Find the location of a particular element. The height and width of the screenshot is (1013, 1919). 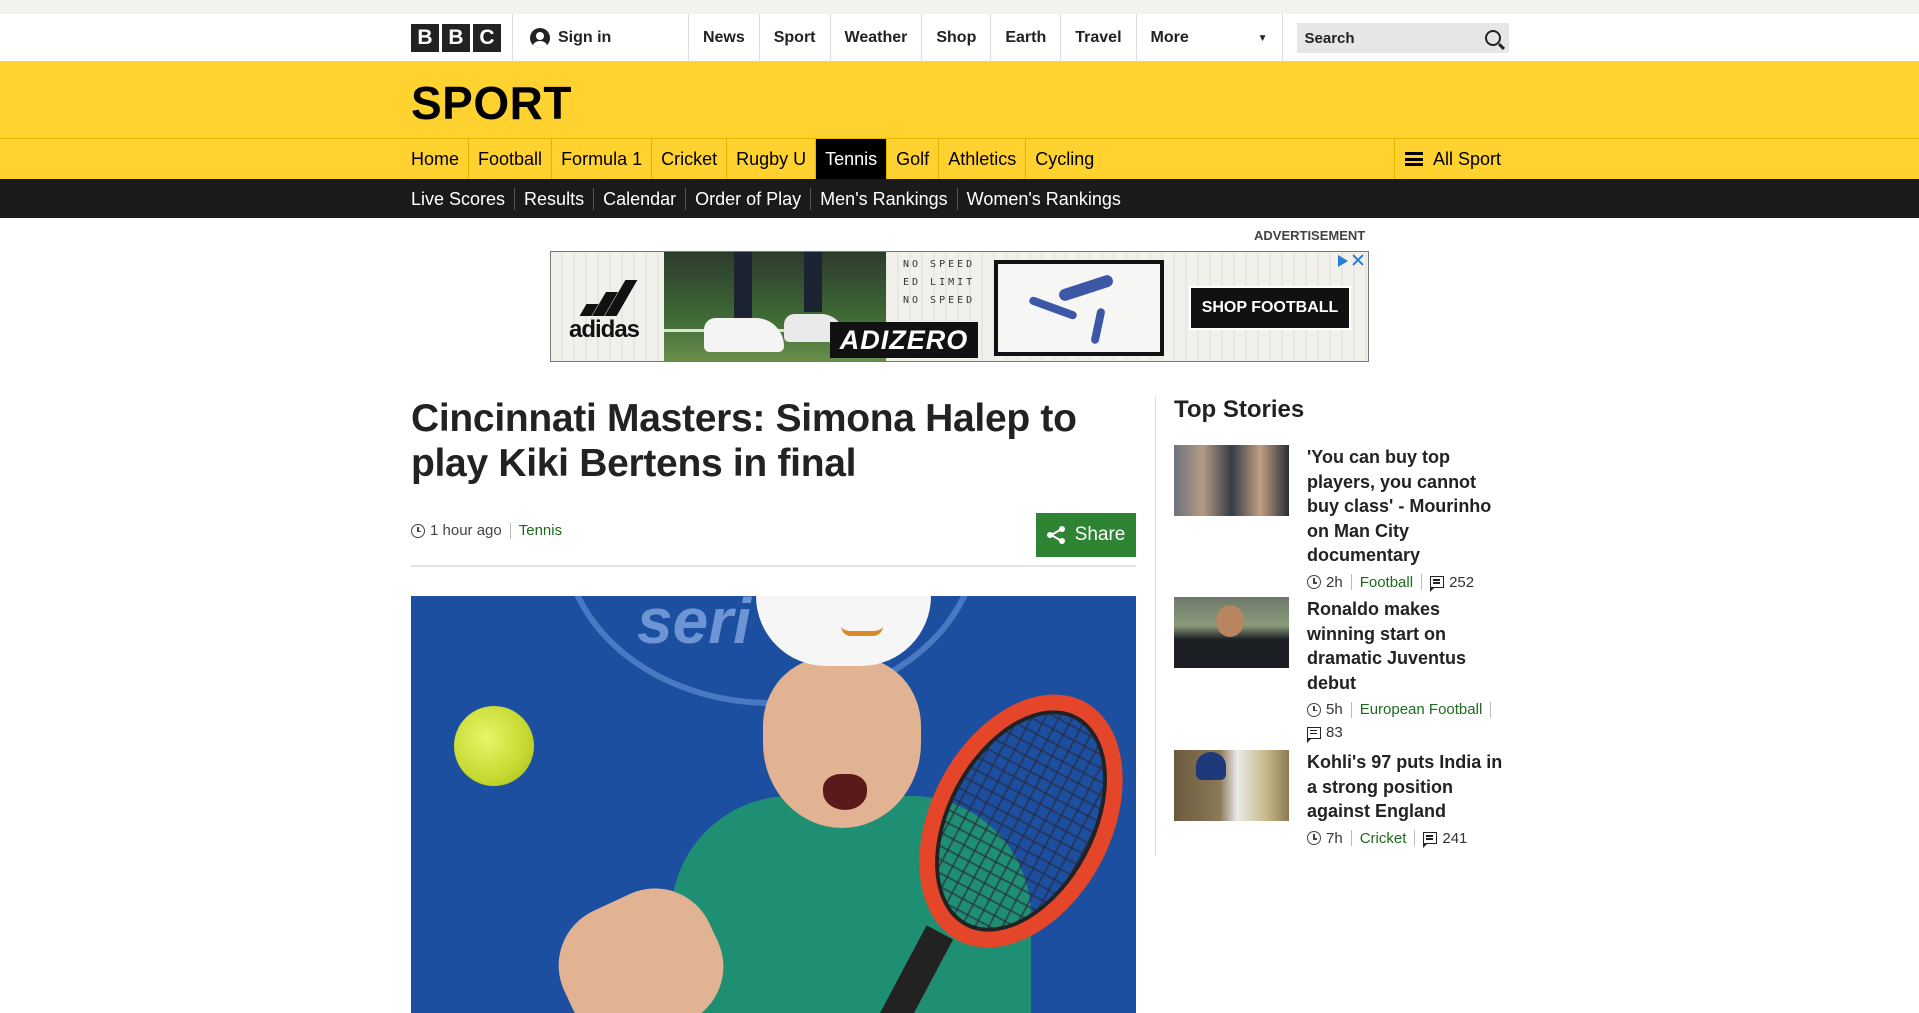

nav-more-dropdown: More ▼ is located at coordinates (1210, 38).